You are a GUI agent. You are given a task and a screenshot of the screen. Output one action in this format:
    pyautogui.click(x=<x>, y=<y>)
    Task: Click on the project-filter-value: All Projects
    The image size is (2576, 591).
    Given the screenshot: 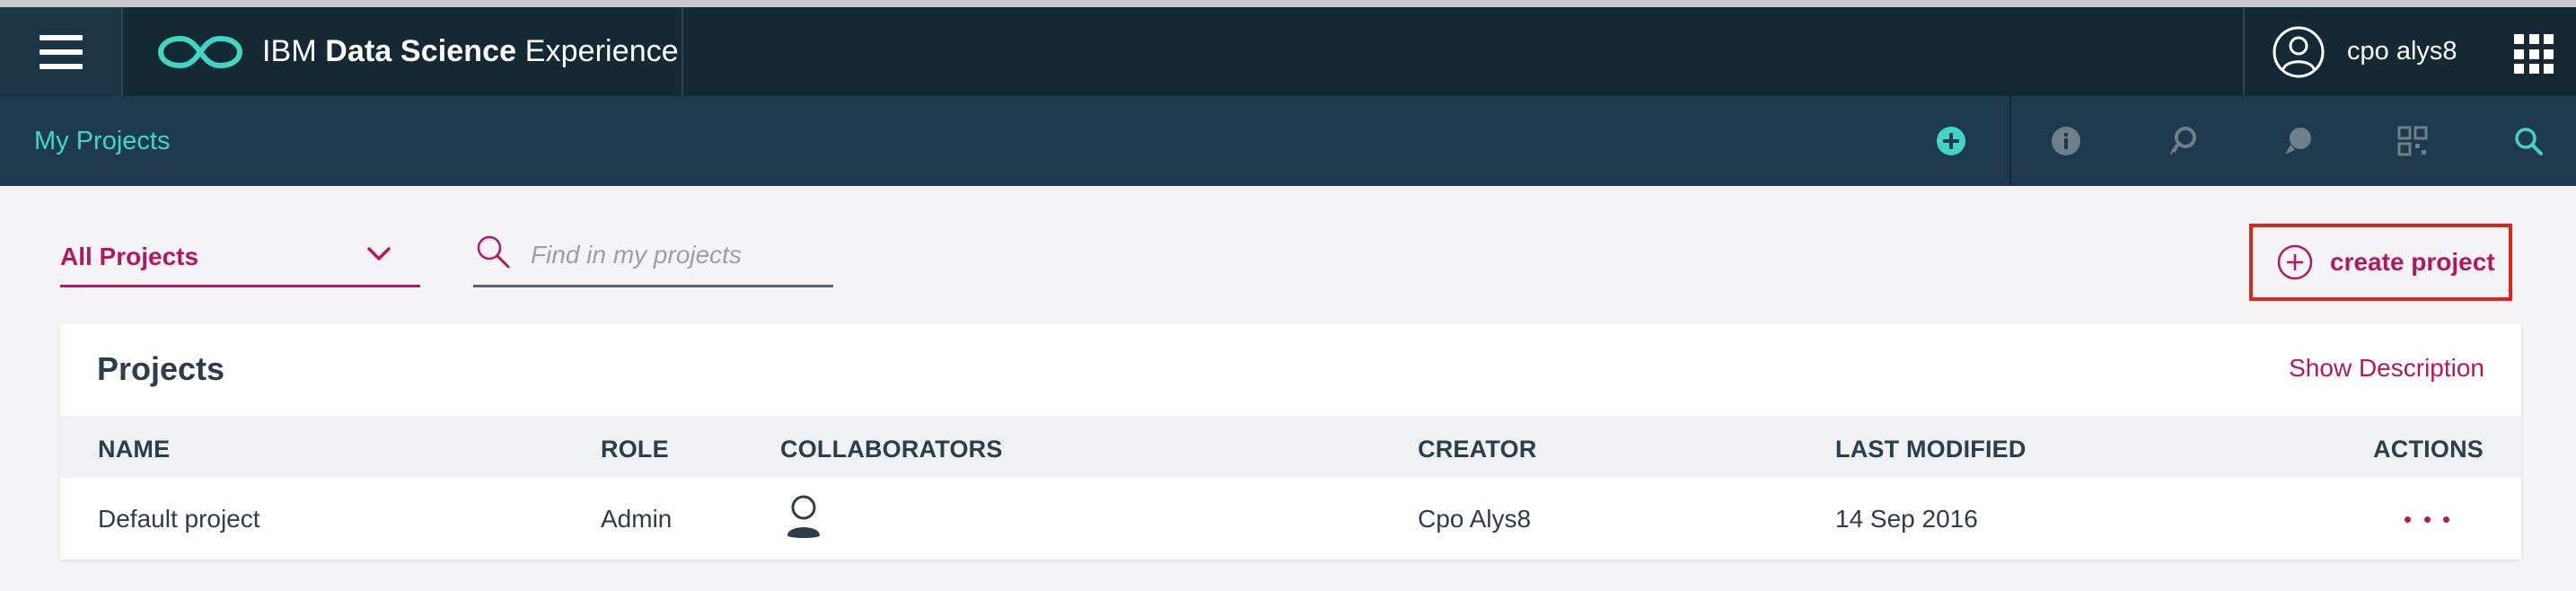 What is the action you would take?
    pyautogui.click(x=129, y=256)
    